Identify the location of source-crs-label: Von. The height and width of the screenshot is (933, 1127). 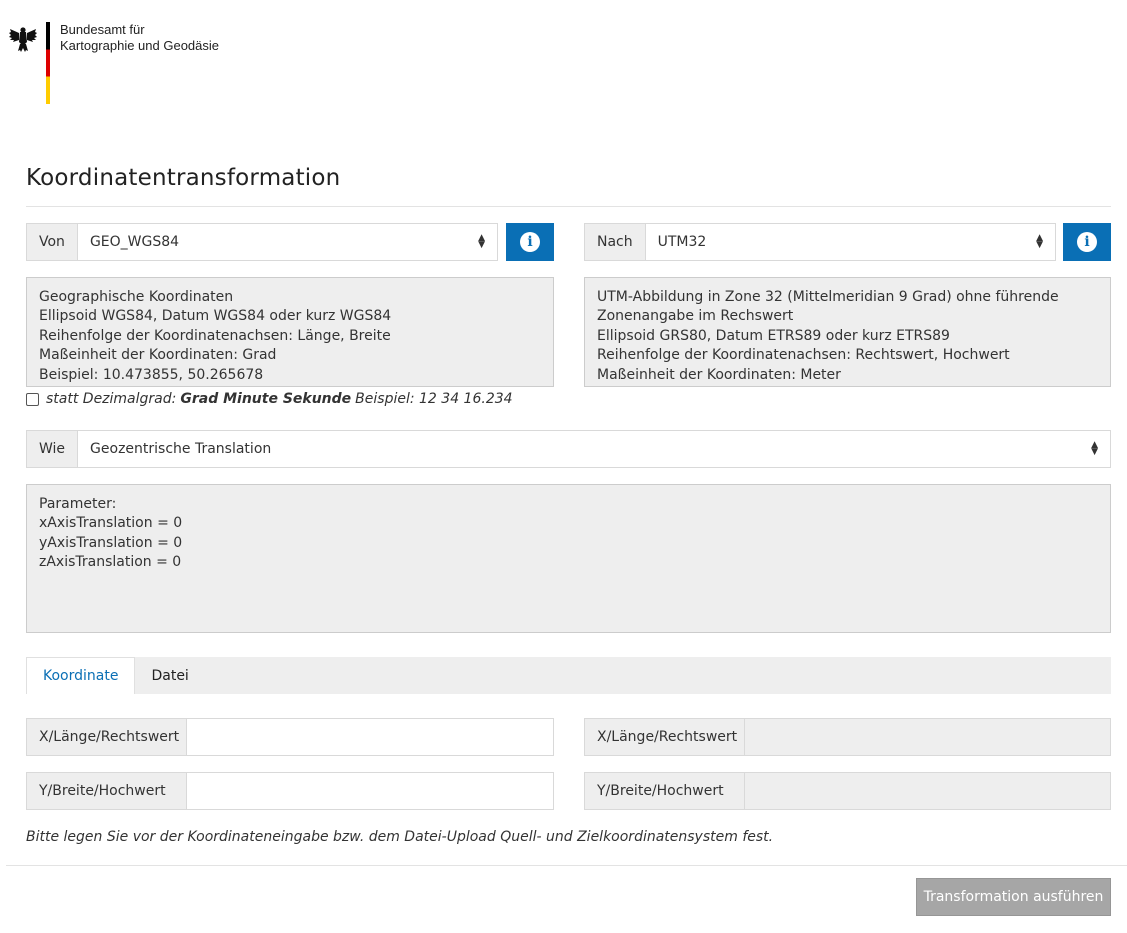
(52, 242).